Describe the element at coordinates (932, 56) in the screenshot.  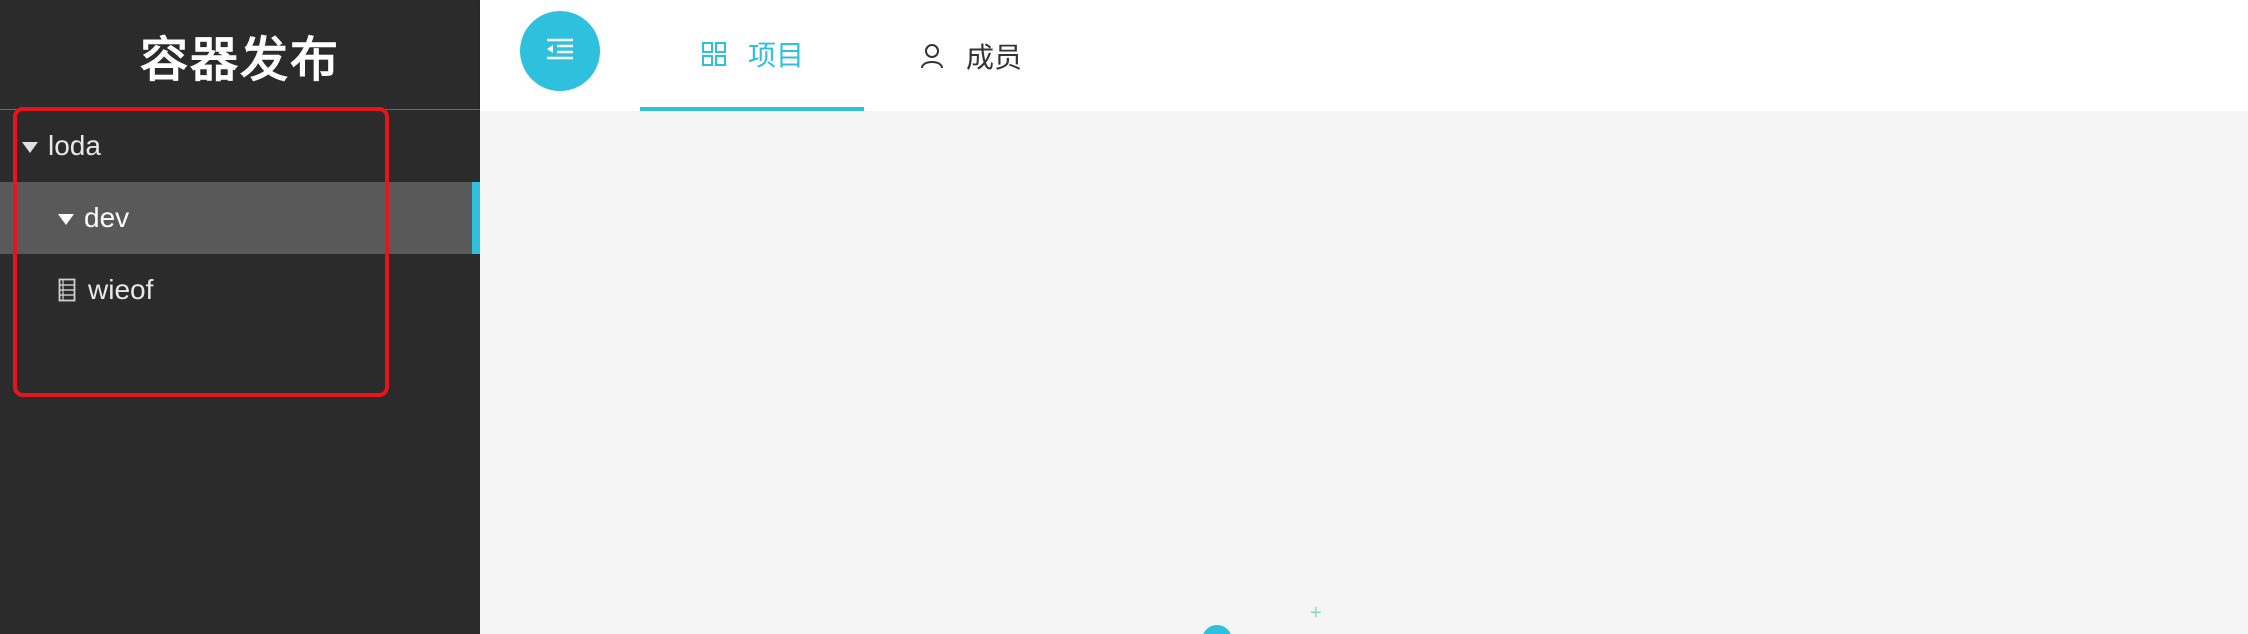
I see `user-icon` at that location.